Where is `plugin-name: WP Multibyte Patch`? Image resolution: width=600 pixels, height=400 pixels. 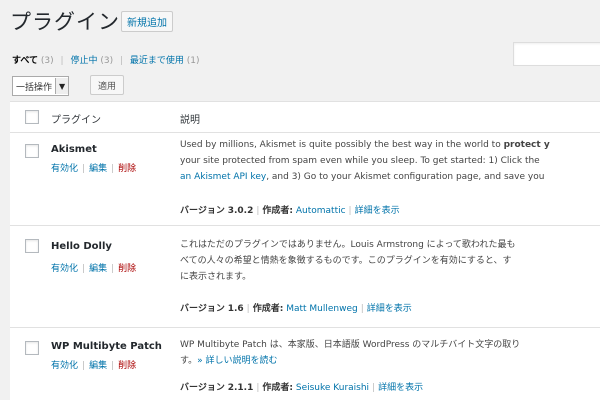 plugin-name: WP Multibyte Patch is located at coordinates (106, 346).